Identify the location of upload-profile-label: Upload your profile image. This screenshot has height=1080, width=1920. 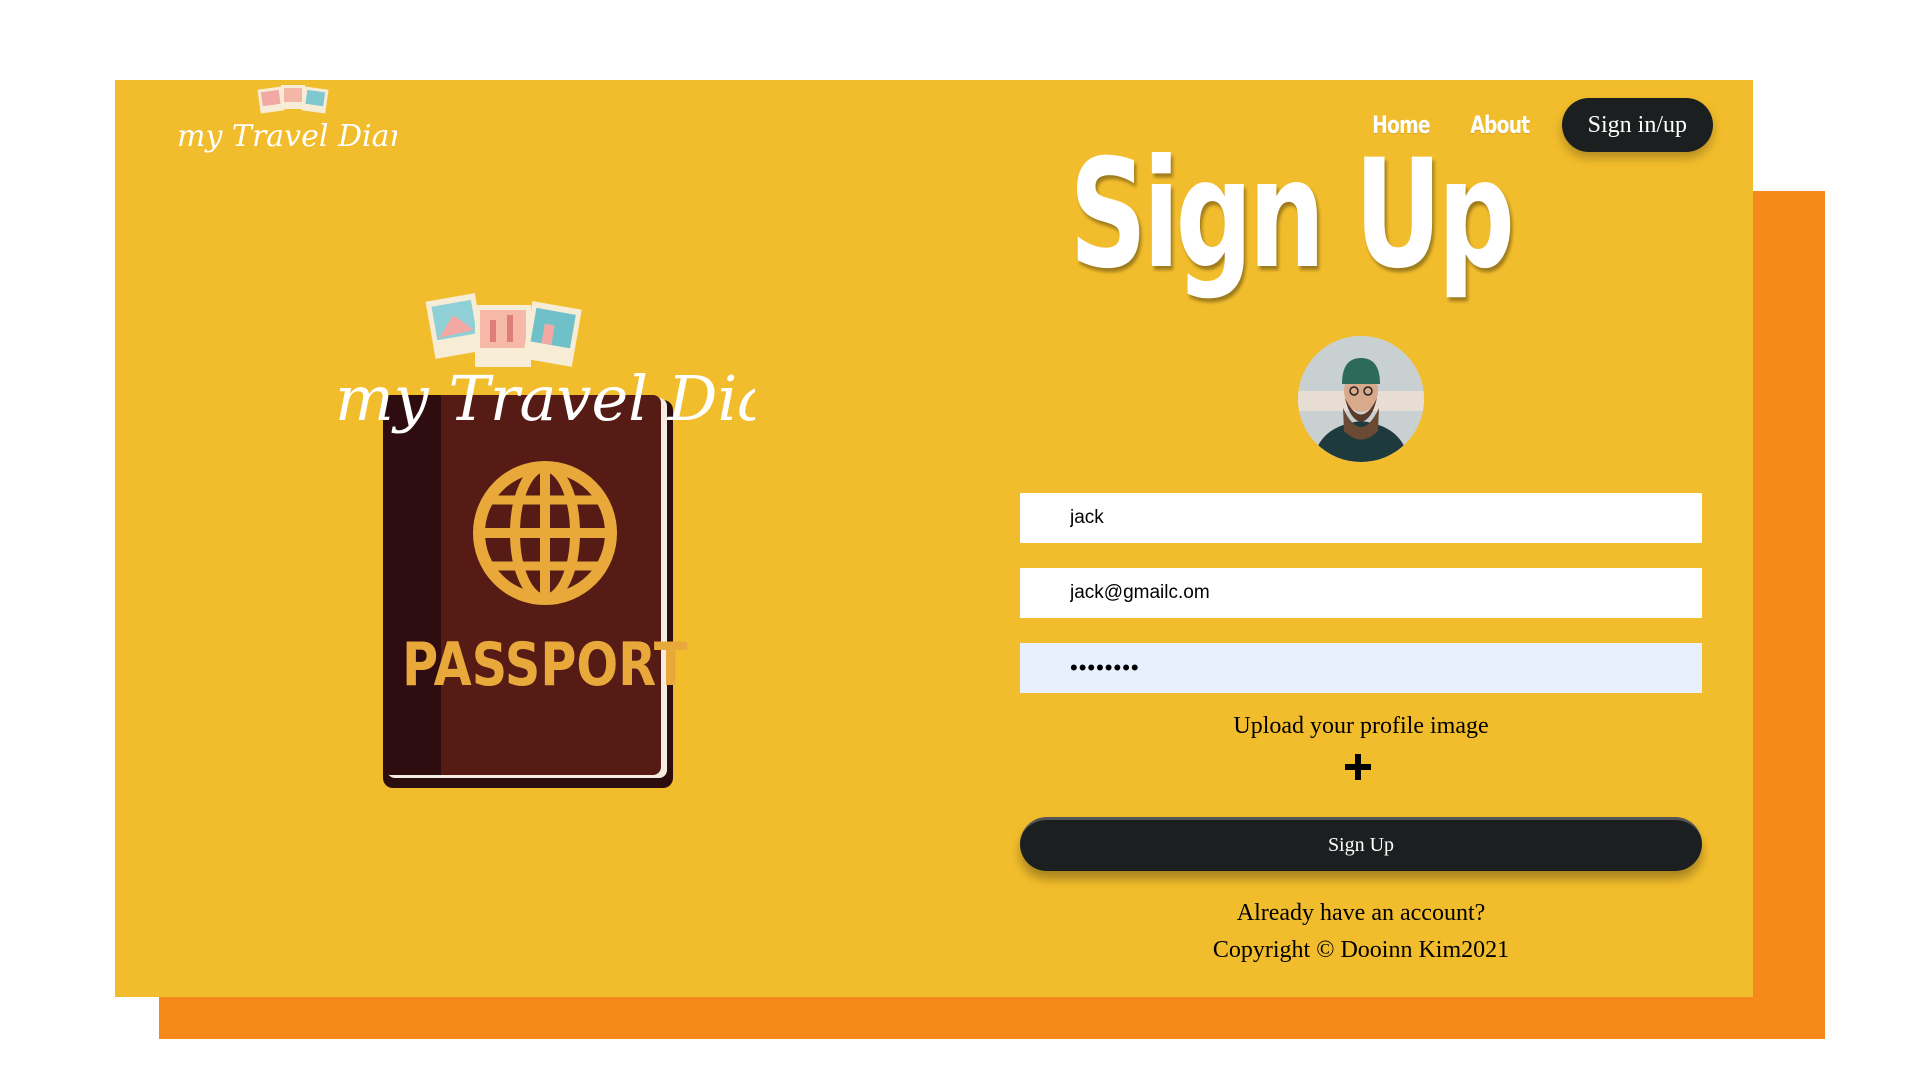
(1361, 726).